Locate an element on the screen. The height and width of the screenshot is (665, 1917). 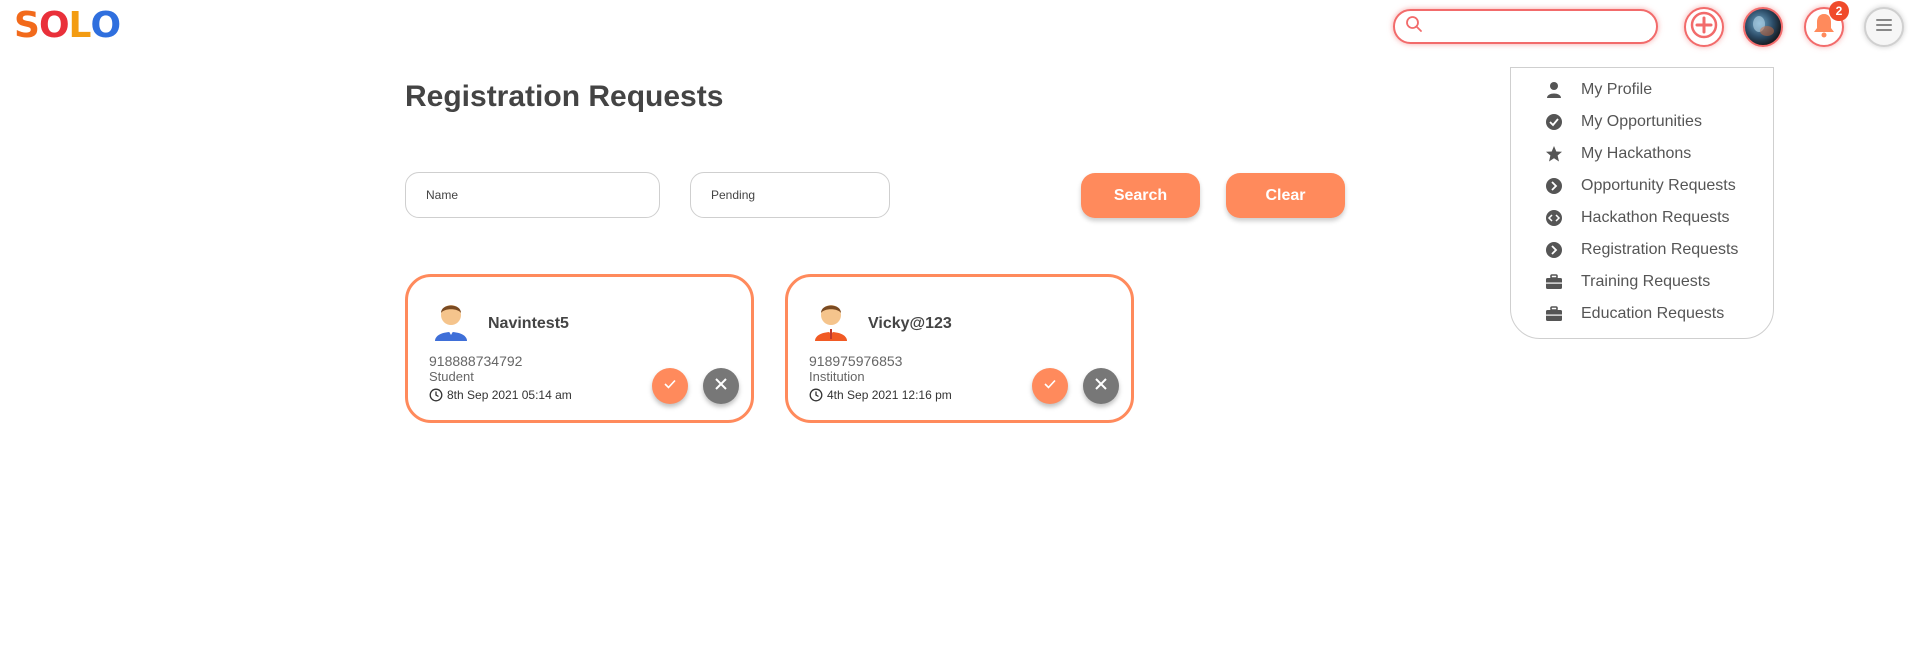
solo-logo: S O L O is located at coordinates (68, 25).